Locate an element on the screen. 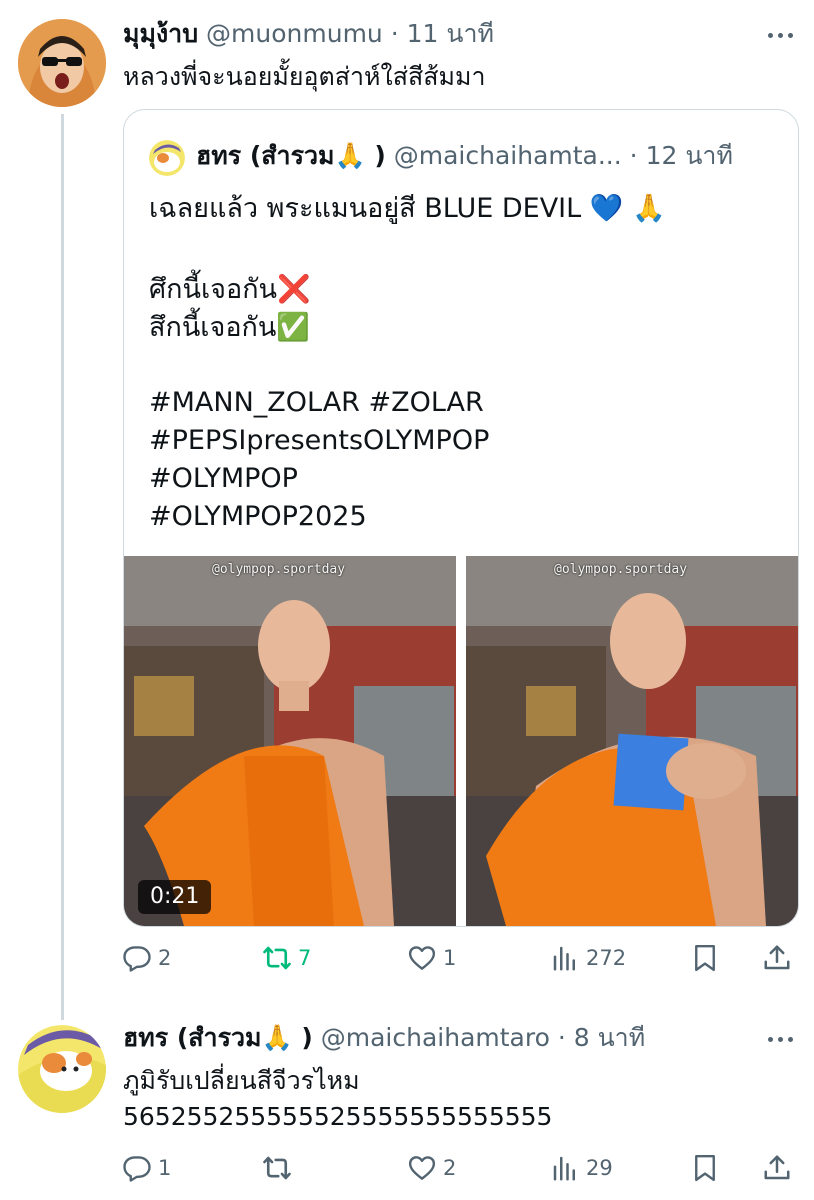 The height and width of the screenshot is (1200, 814). display-name: มุมุง้าบ is located at coordinates (160, 33).